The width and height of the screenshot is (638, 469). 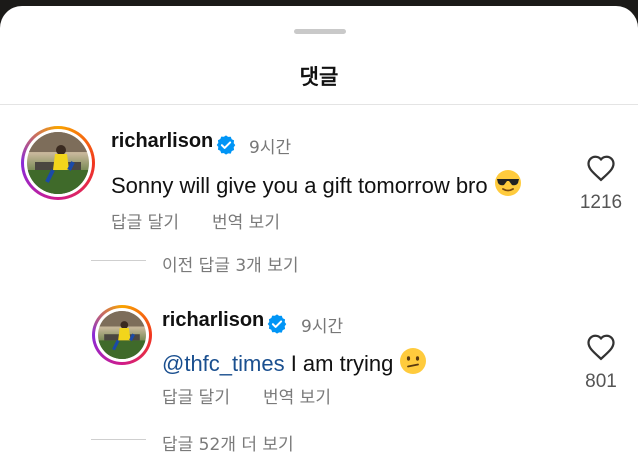 What do you see at coordinates (320, 31) in the screenshot?
I see `drag-handle` at bounding box center [320, 31].